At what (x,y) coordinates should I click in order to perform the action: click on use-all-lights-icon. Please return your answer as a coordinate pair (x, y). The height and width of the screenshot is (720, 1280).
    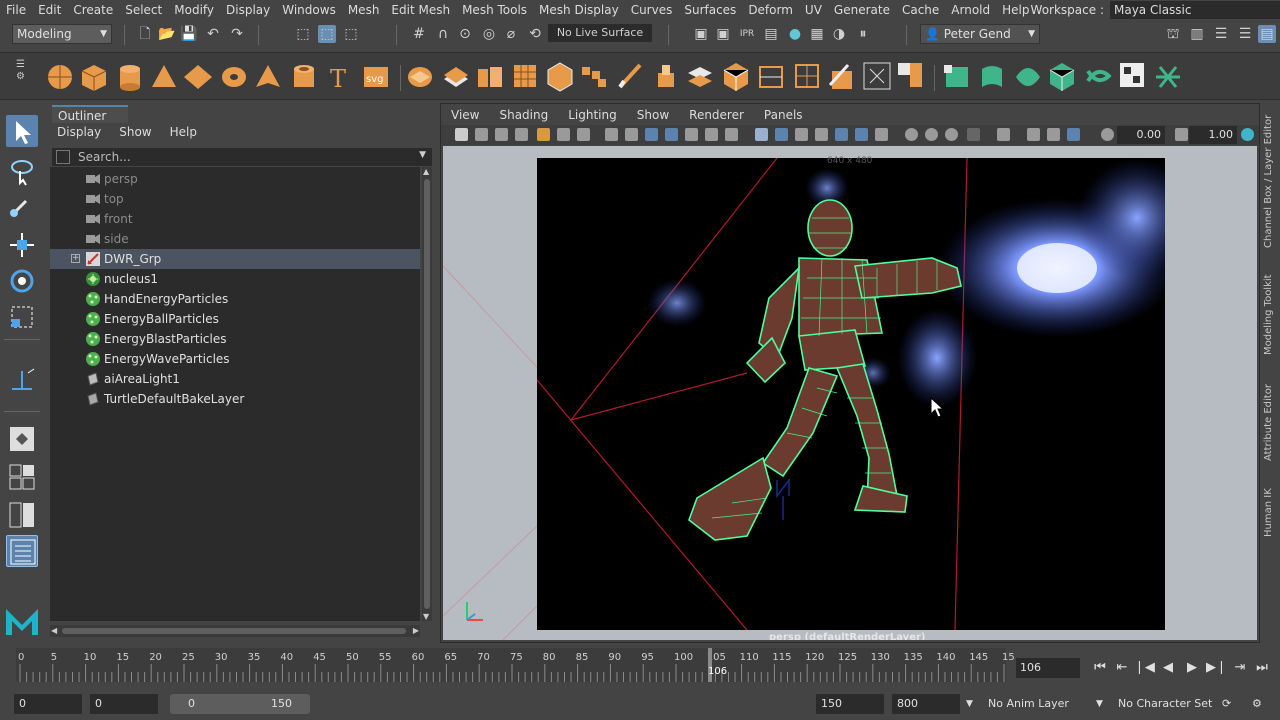
    Looking at the image, I should click on (841, 134).